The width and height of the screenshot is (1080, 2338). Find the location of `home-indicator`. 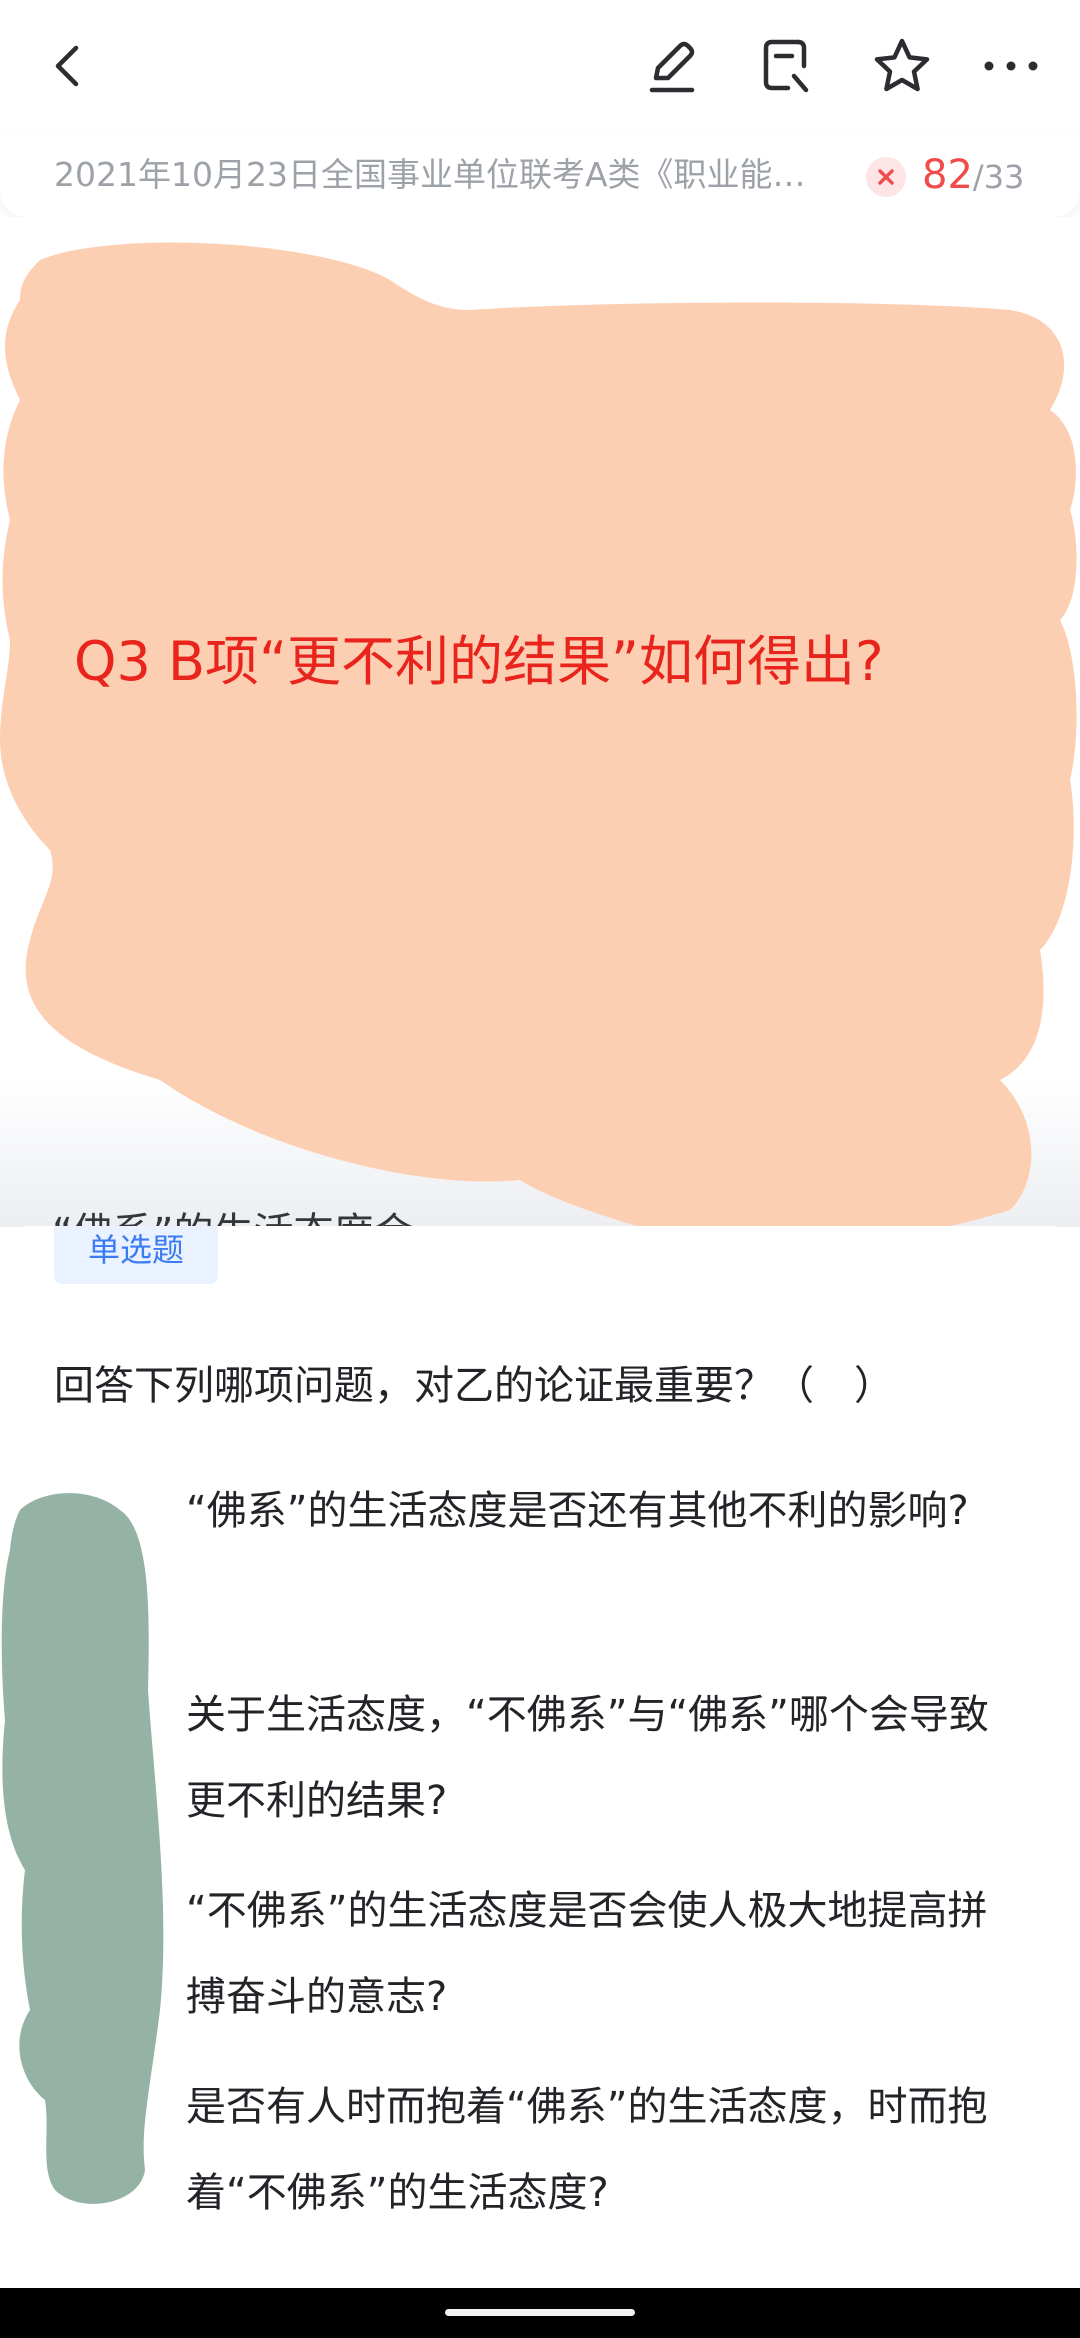

home-indicator is located at coordinates (540, 2312).